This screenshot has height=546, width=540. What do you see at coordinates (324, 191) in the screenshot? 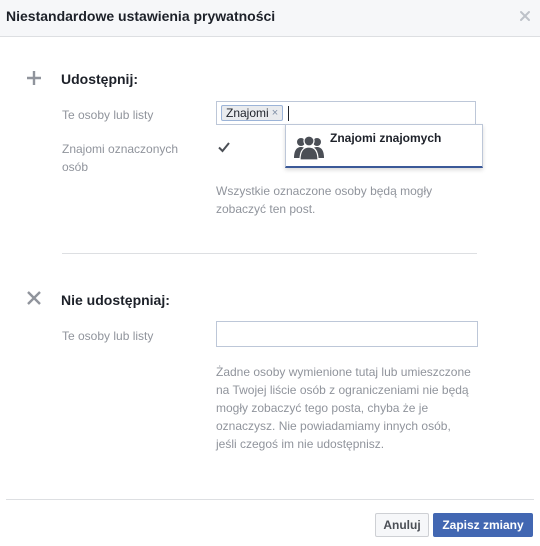
I see `share-help-line: Wszystkie oznaczone osoby będą mogły` at bounding box center [324, 191].